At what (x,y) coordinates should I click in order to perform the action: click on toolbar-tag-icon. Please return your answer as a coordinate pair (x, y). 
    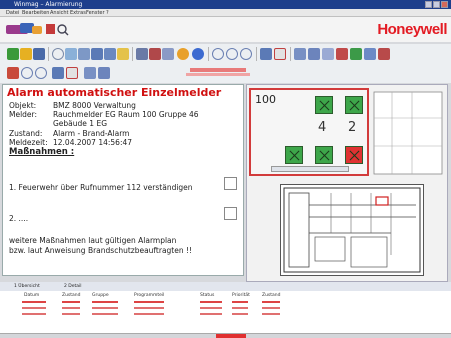
    Looking at the image, I should click on (123, 54).